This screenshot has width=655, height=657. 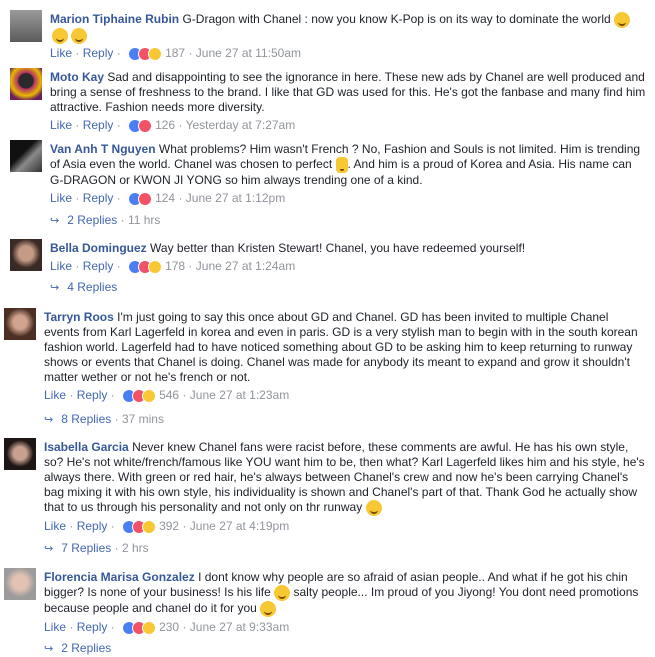 What do you see at coordinates (239, 526) in the screenshot?
I see `timestamp: June 27 at 4:19pm` at bounding box center [239, 526].